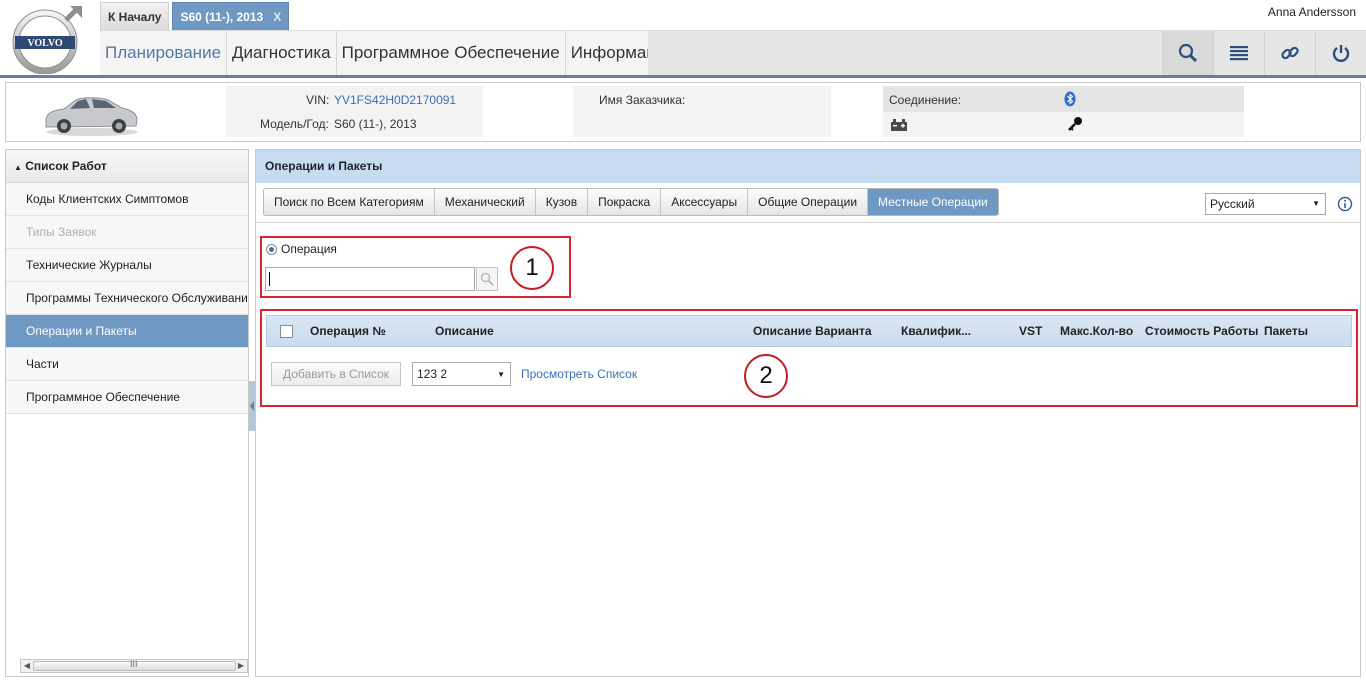 This screenshot has width=1366, height=681. I want to click on col-operation-no: Операция №, so click(348, 331).